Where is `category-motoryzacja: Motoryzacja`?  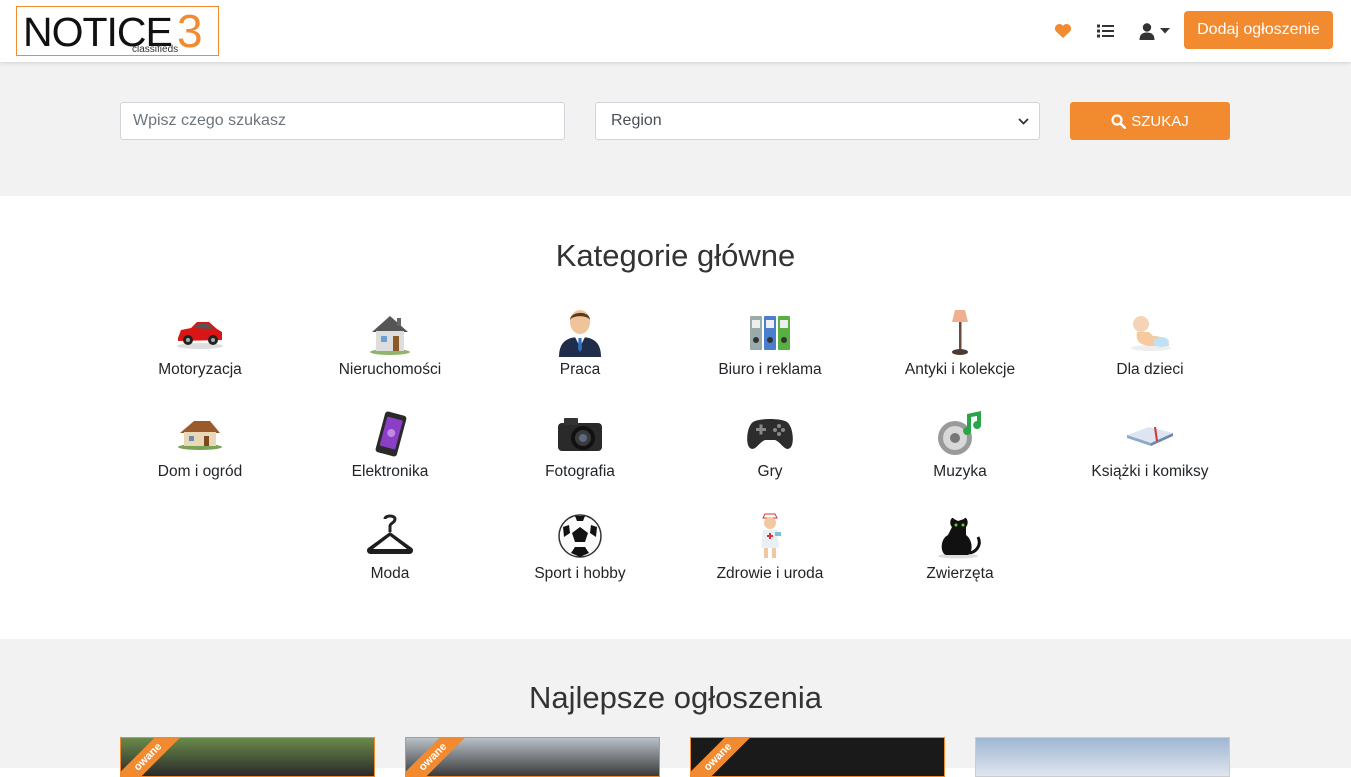 category-motoryzacja: Motoryzacja is located at coordinates (200, 342).